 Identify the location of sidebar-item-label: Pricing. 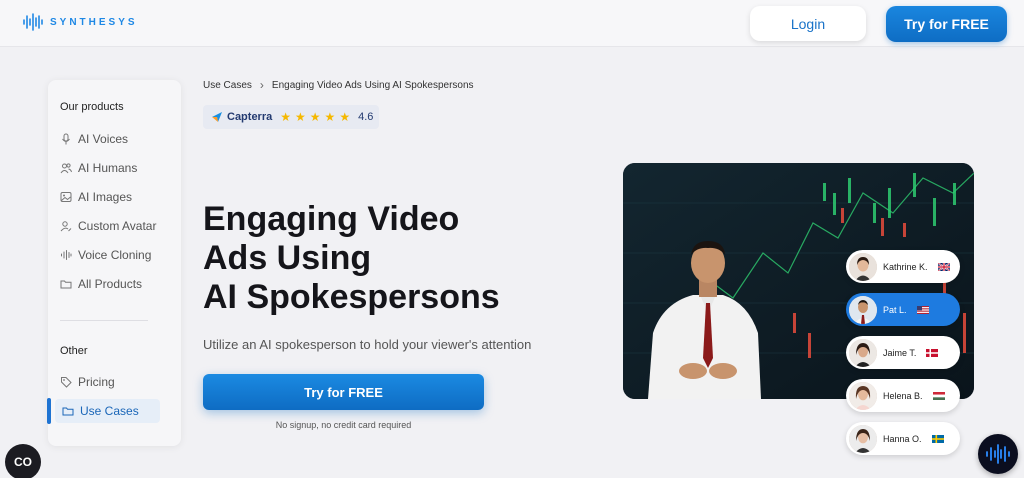
(96, 382).